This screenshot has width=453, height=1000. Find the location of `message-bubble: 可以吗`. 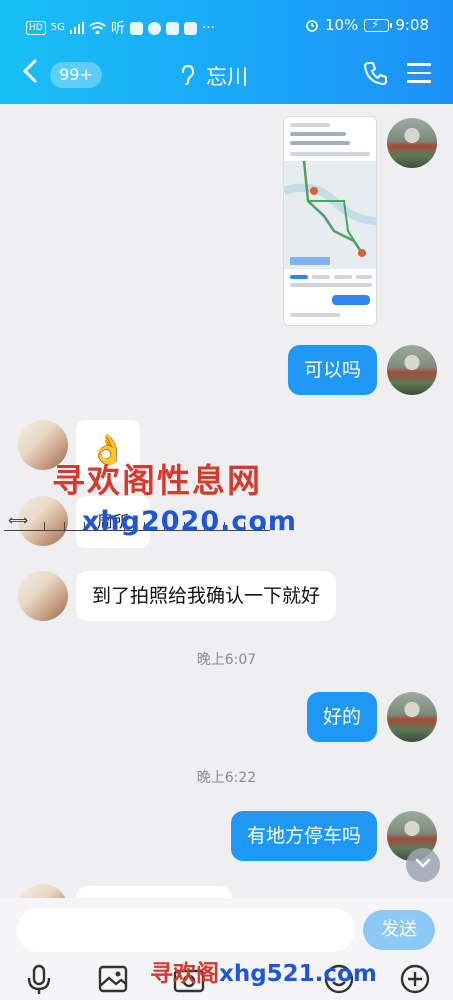

message-bubble: 可以吗 is located at coordinates (332, 370).